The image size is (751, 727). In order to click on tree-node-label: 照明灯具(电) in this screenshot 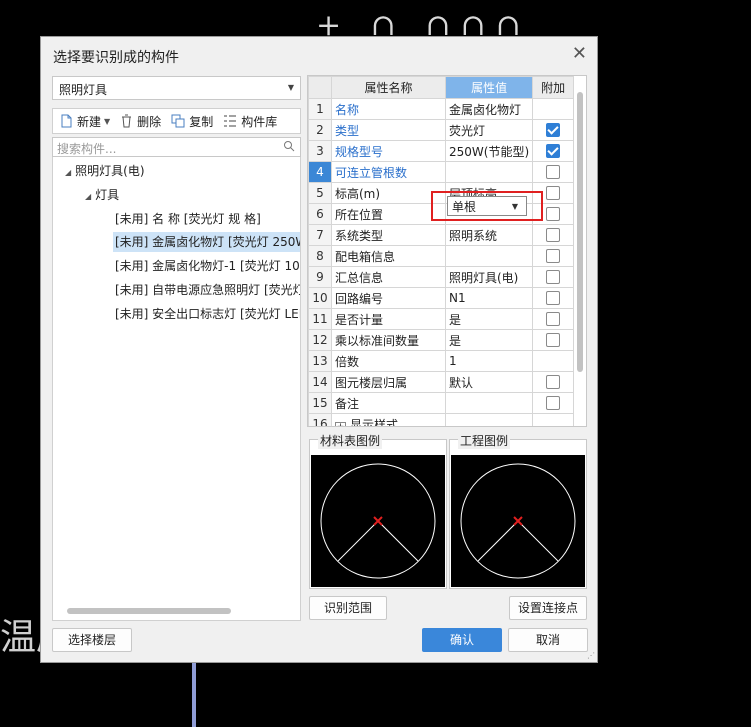, I will do `click(110, 171)`.